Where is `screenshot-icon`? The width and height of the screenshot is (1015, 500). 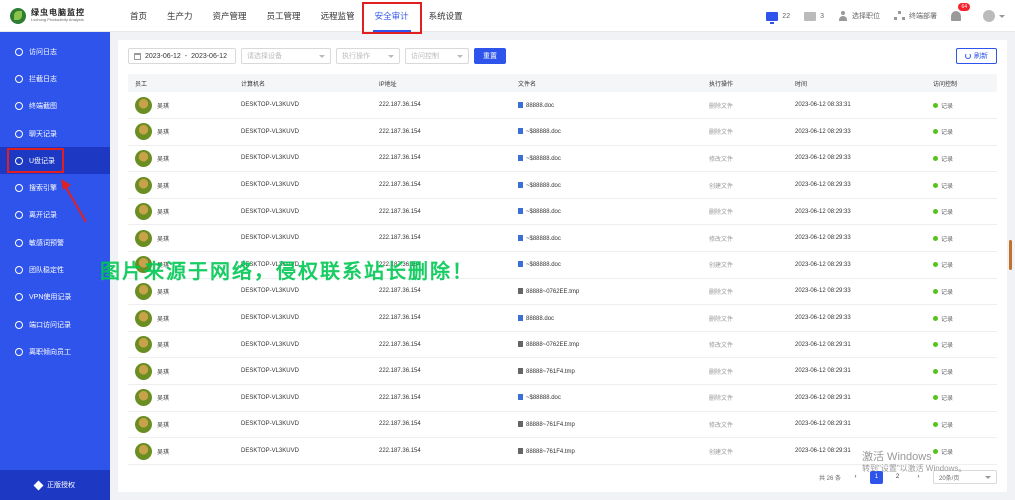 screenshot-icon is located at coordinates (19, 106).